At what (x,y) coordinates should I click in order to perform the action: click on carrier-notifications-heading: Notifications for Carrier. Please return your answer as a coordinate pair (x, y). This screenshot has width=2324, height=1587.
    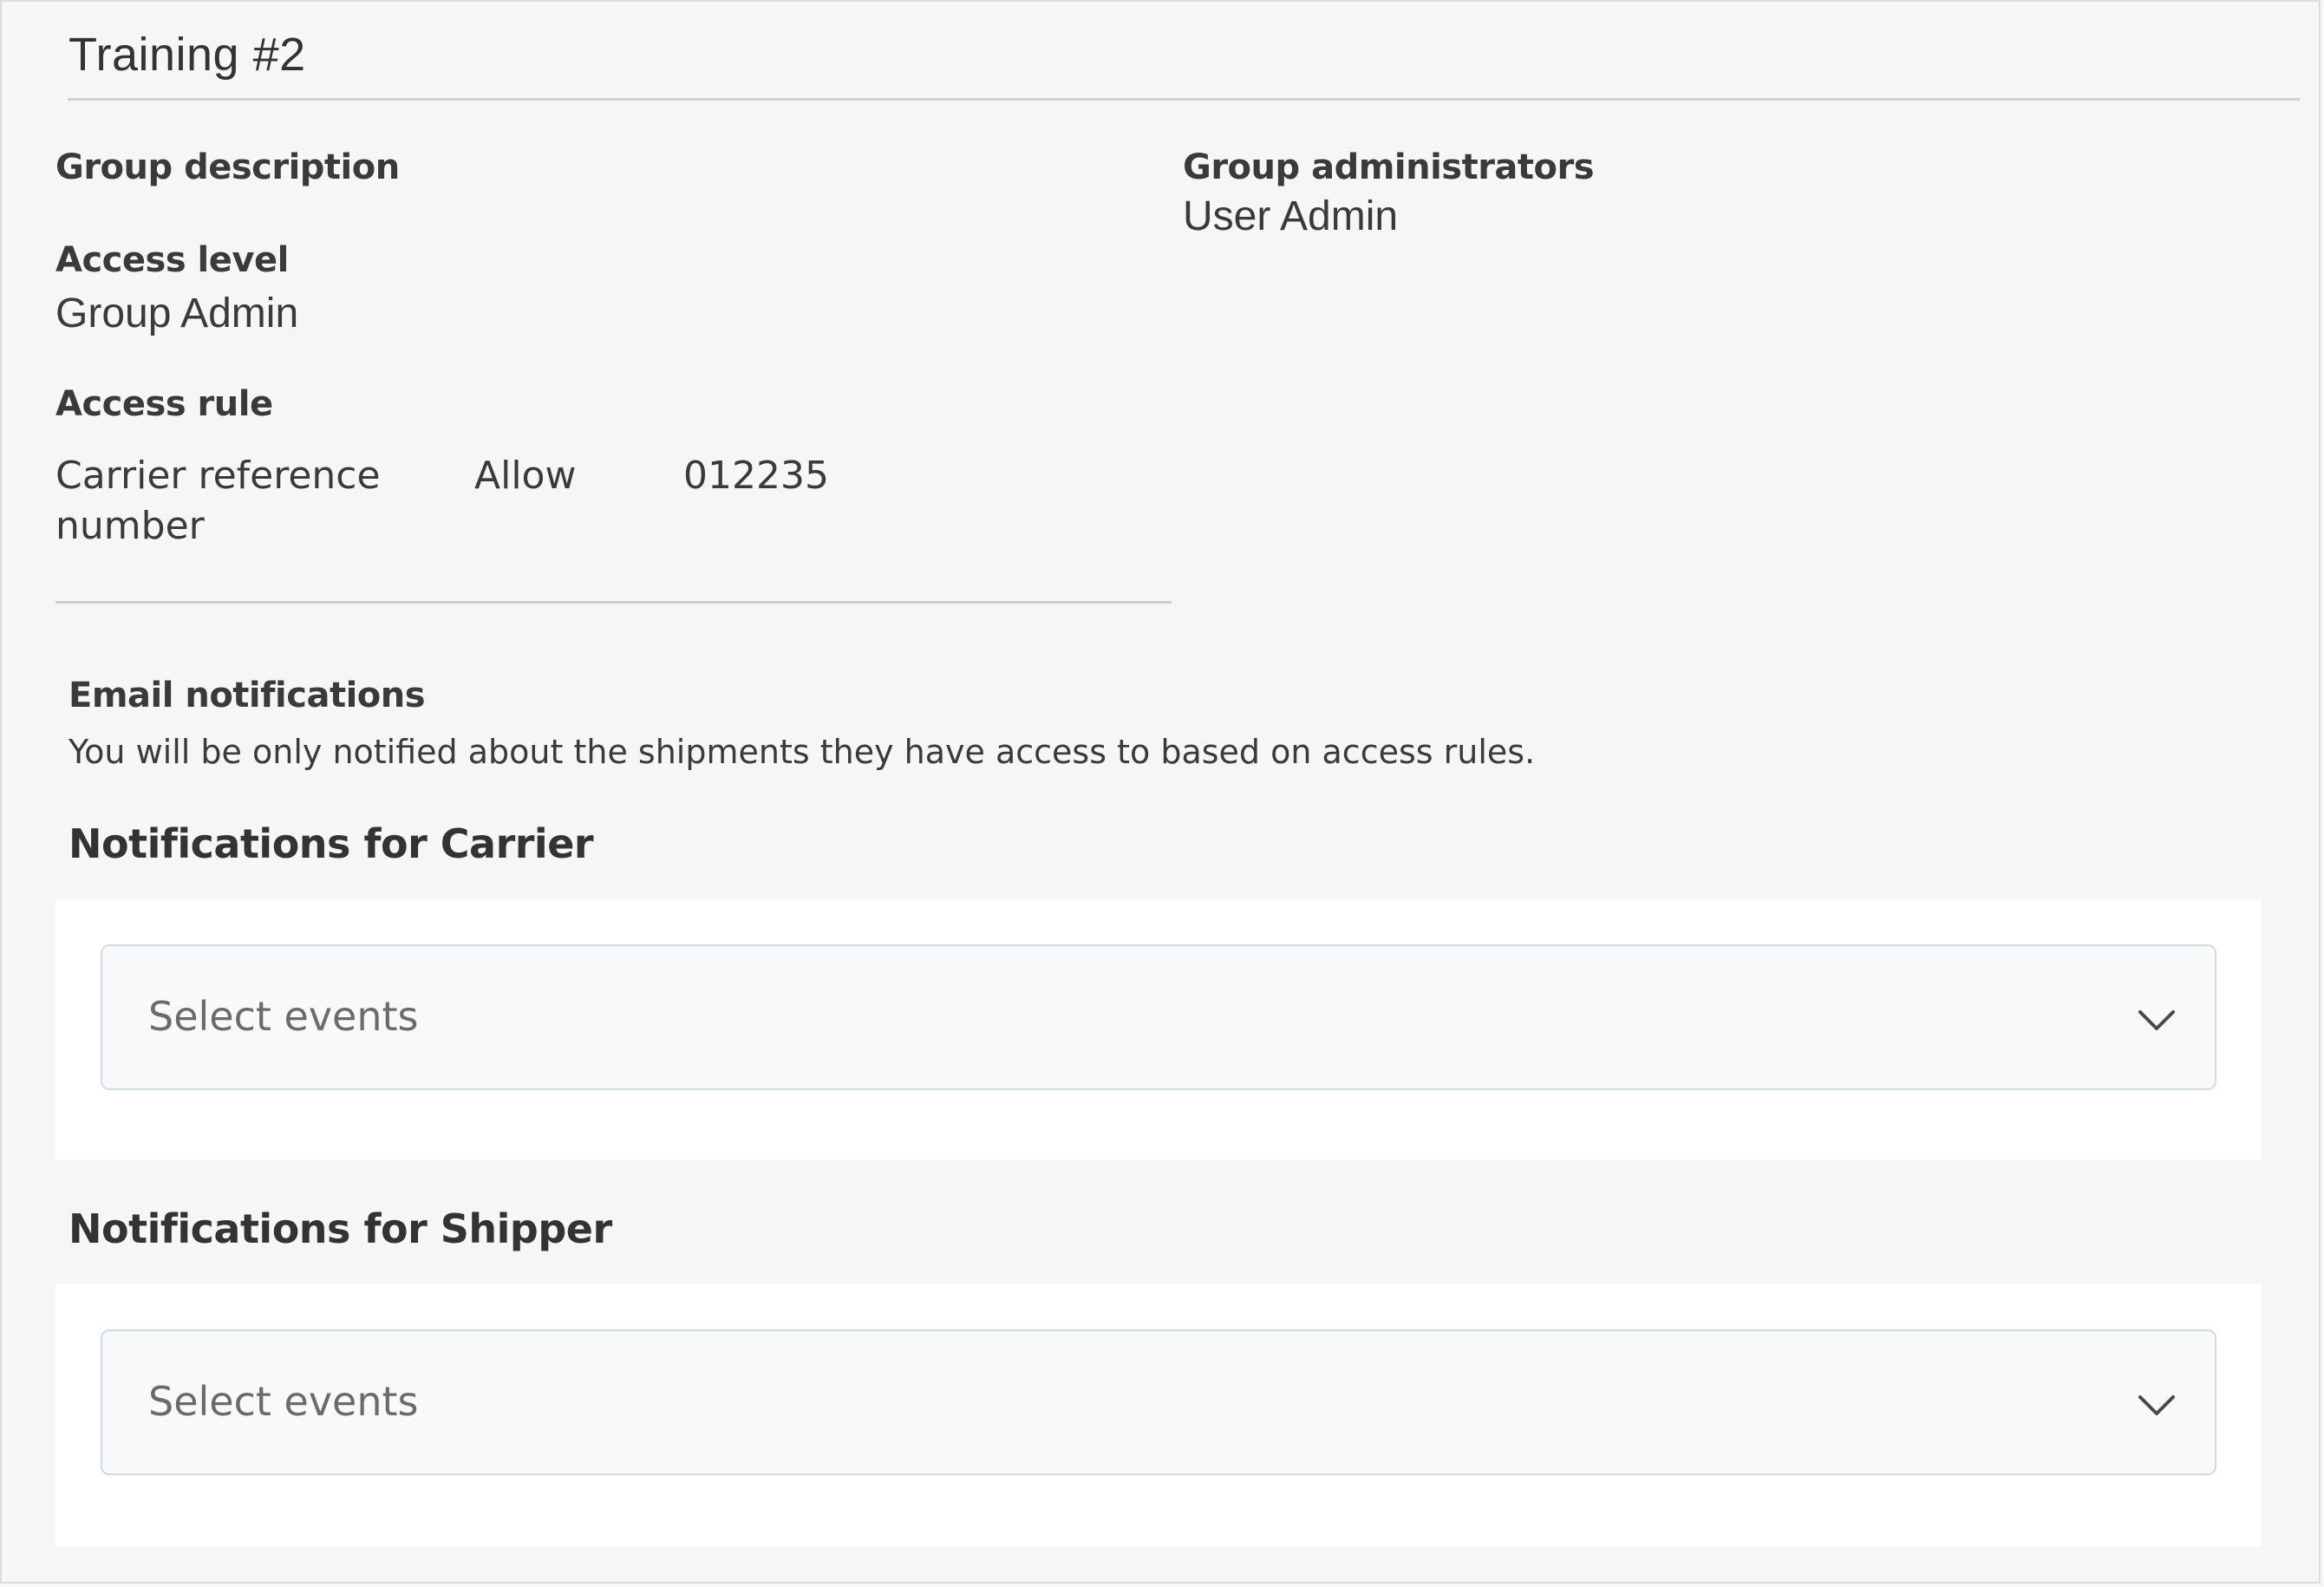
    Looking at the image, I should click on (331, 843).